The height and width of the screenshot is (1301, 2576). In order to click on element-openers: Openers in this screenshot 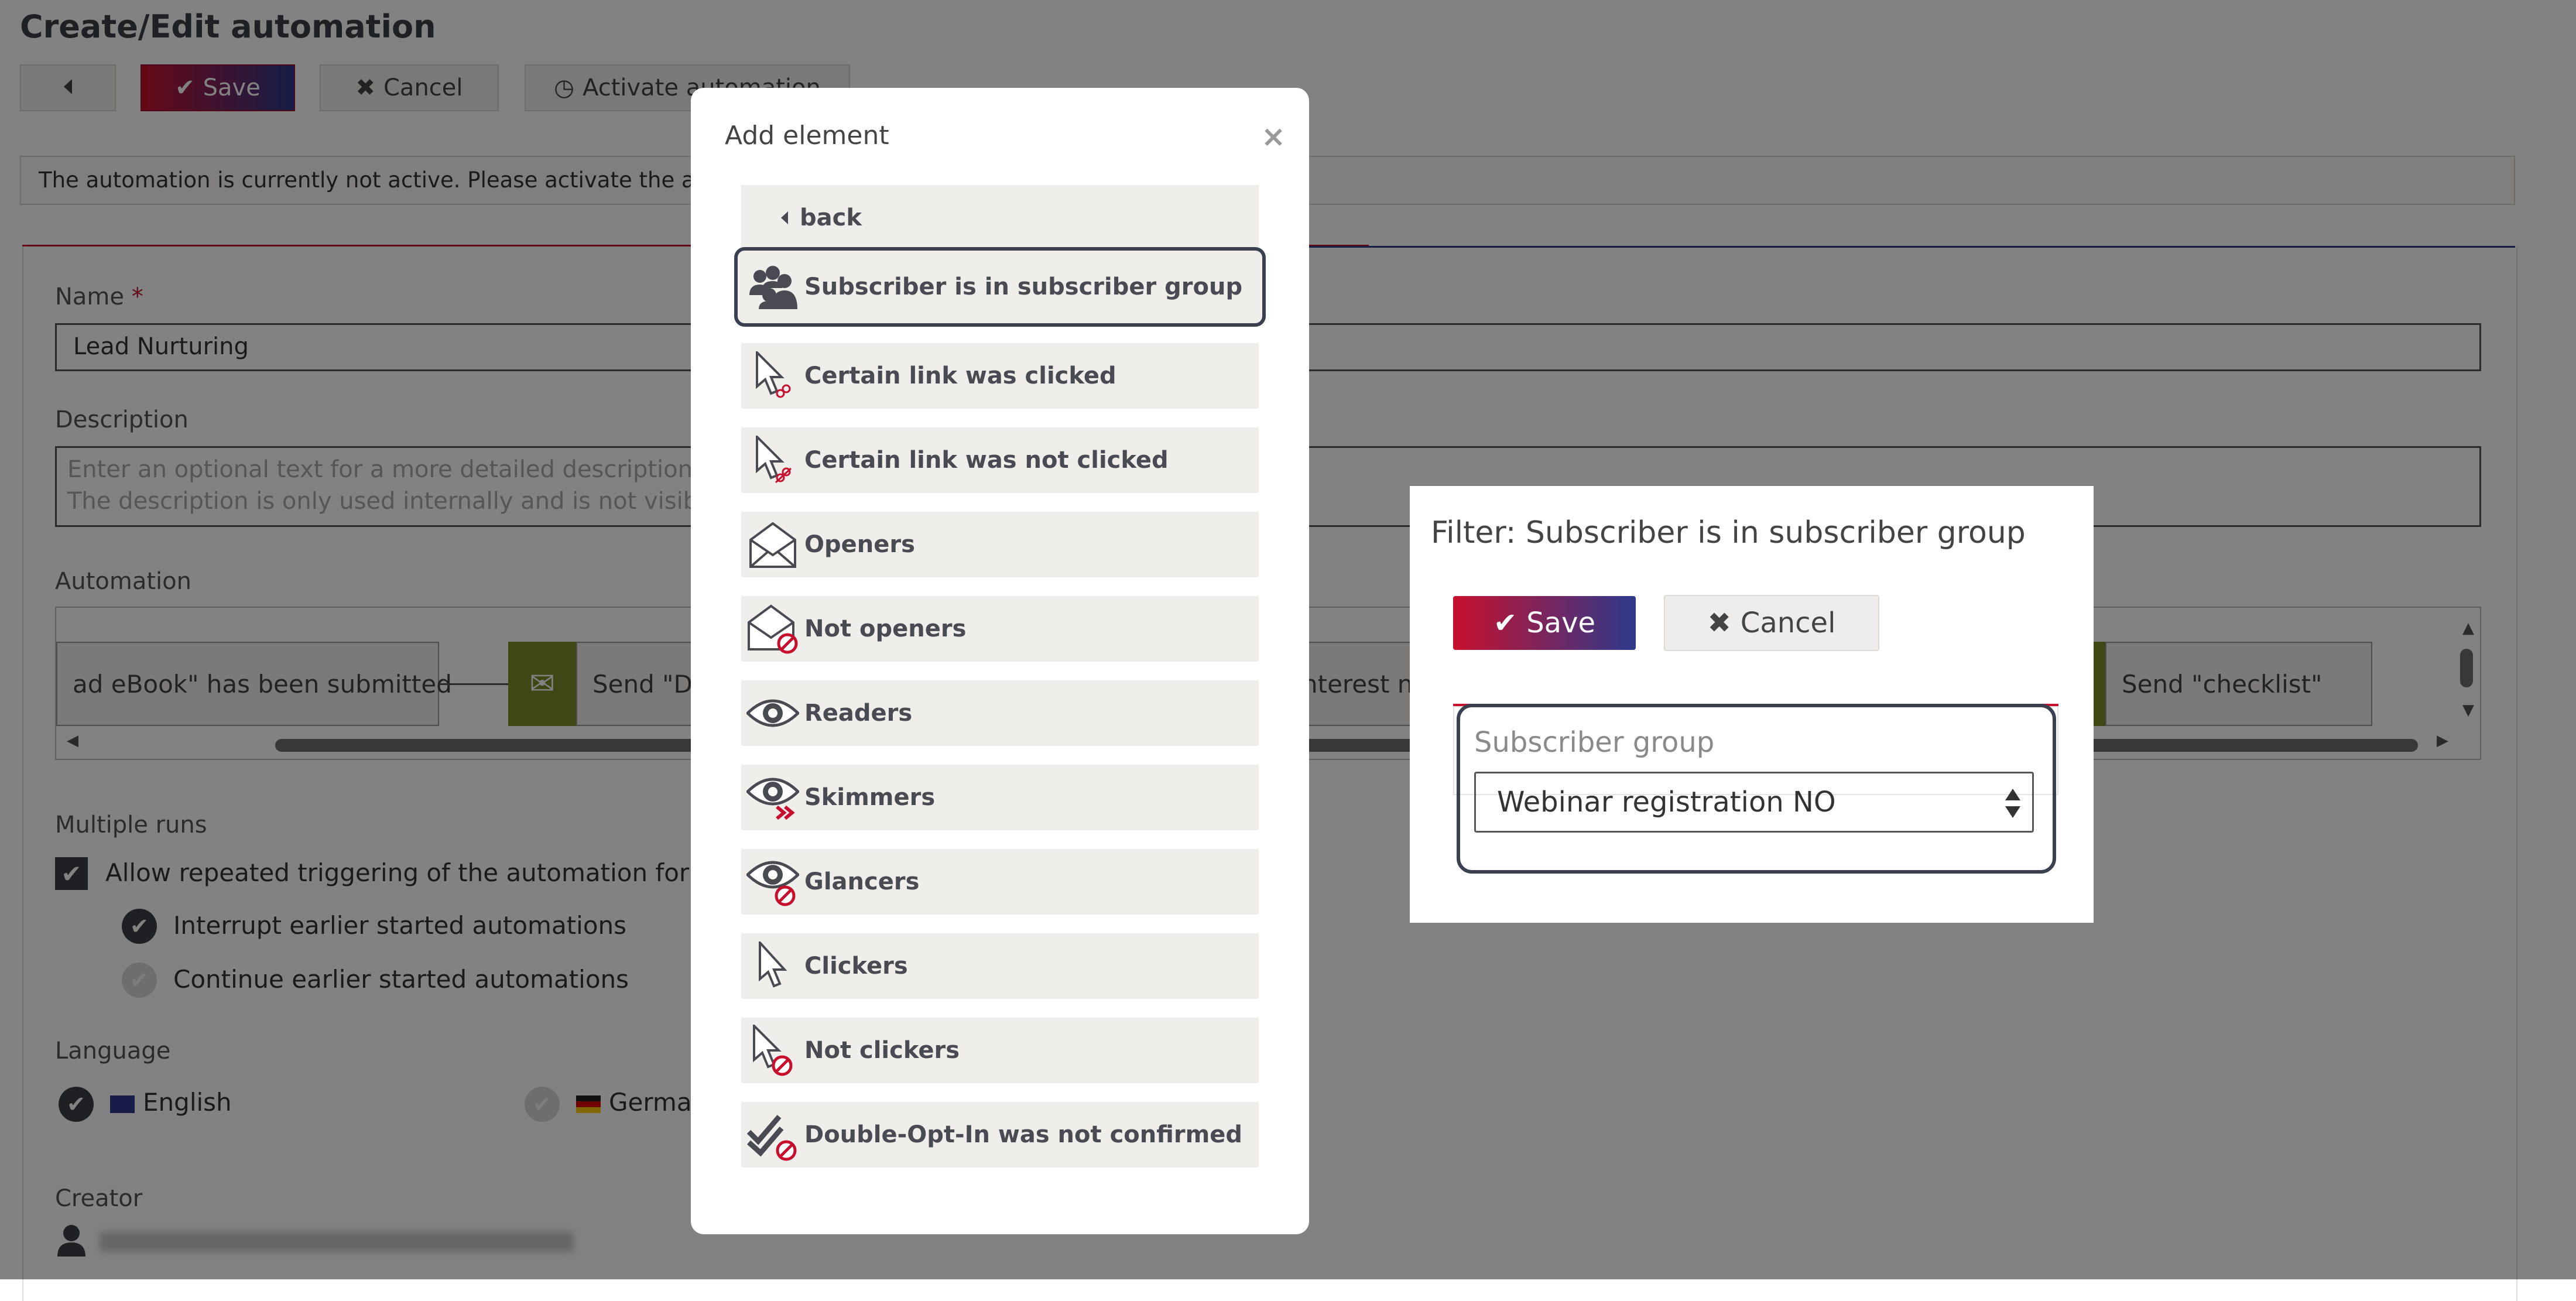, I will do `click(1000, 544)`.